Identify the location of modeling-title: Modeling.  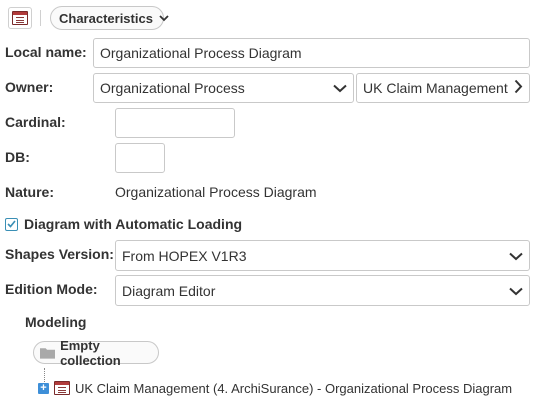
(56, 322).